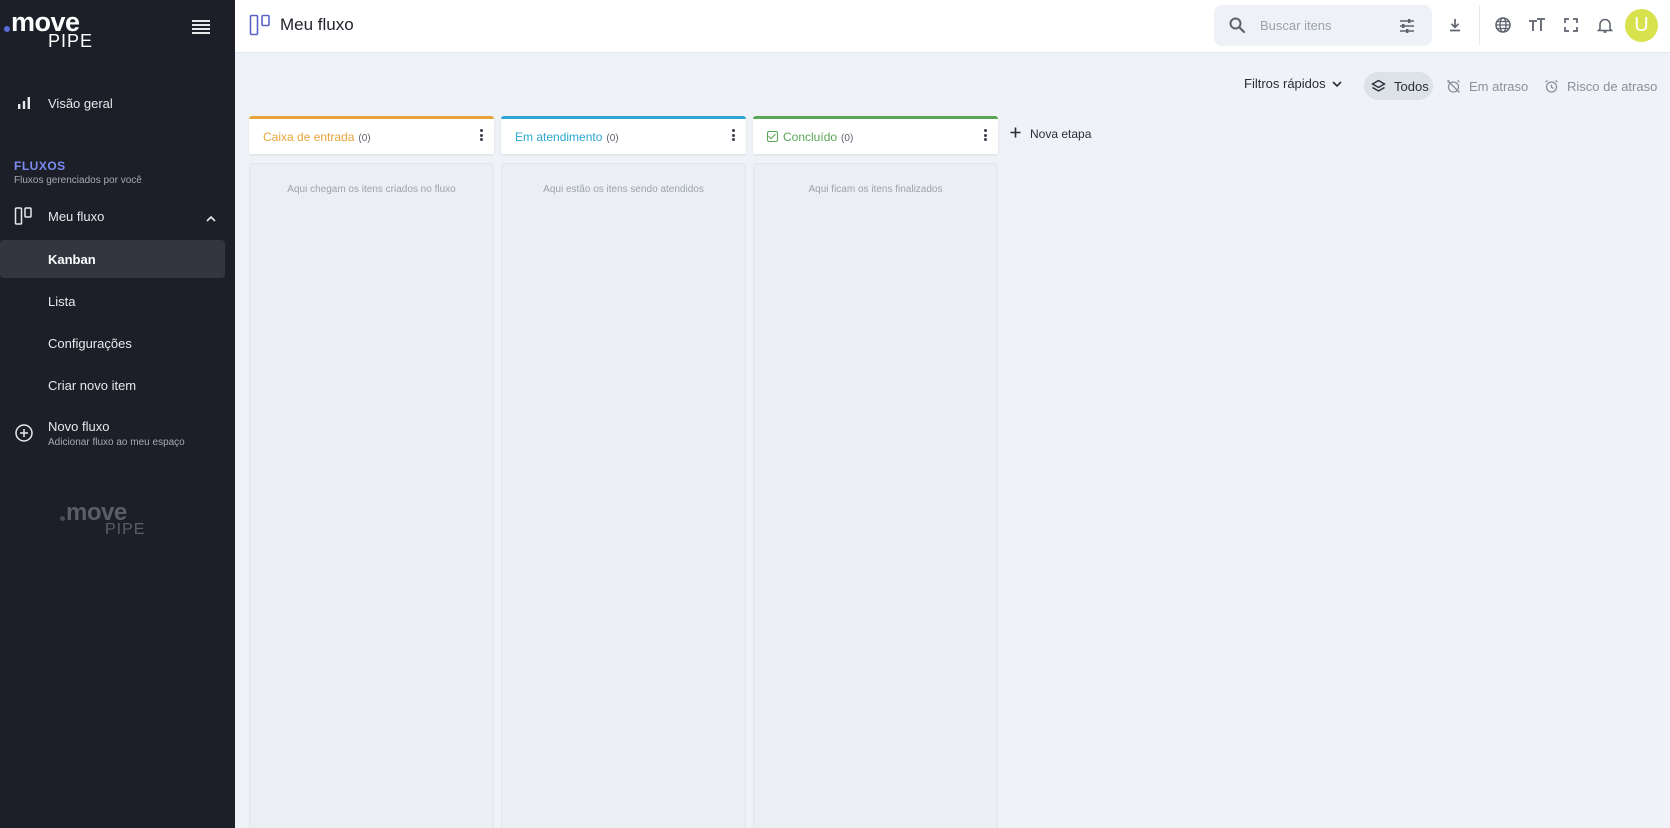 The height and width of the screenshot is (828, 1670). Describe the element at coordinates (72, 259) in the screenshot. I see `sidebar-item-label: Kanban` at that location.